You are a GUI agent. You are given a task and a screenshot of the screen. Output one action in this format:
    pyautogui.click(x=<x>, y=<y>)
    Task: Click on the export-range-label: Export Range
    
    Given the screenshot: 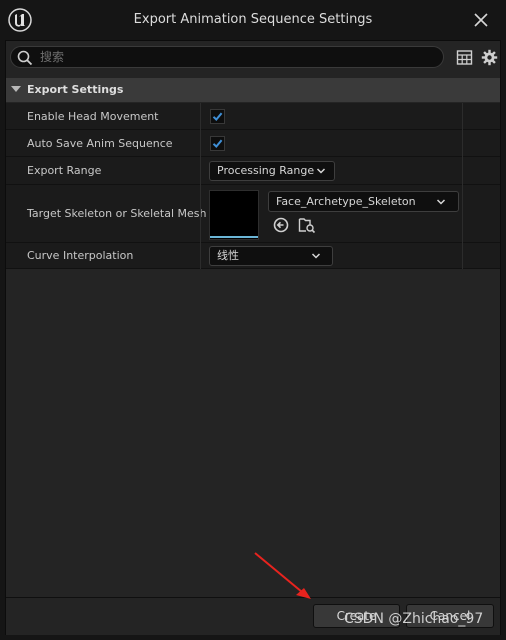 What is the action you would take?
    pyautogui.click(x=64, y=170)
    